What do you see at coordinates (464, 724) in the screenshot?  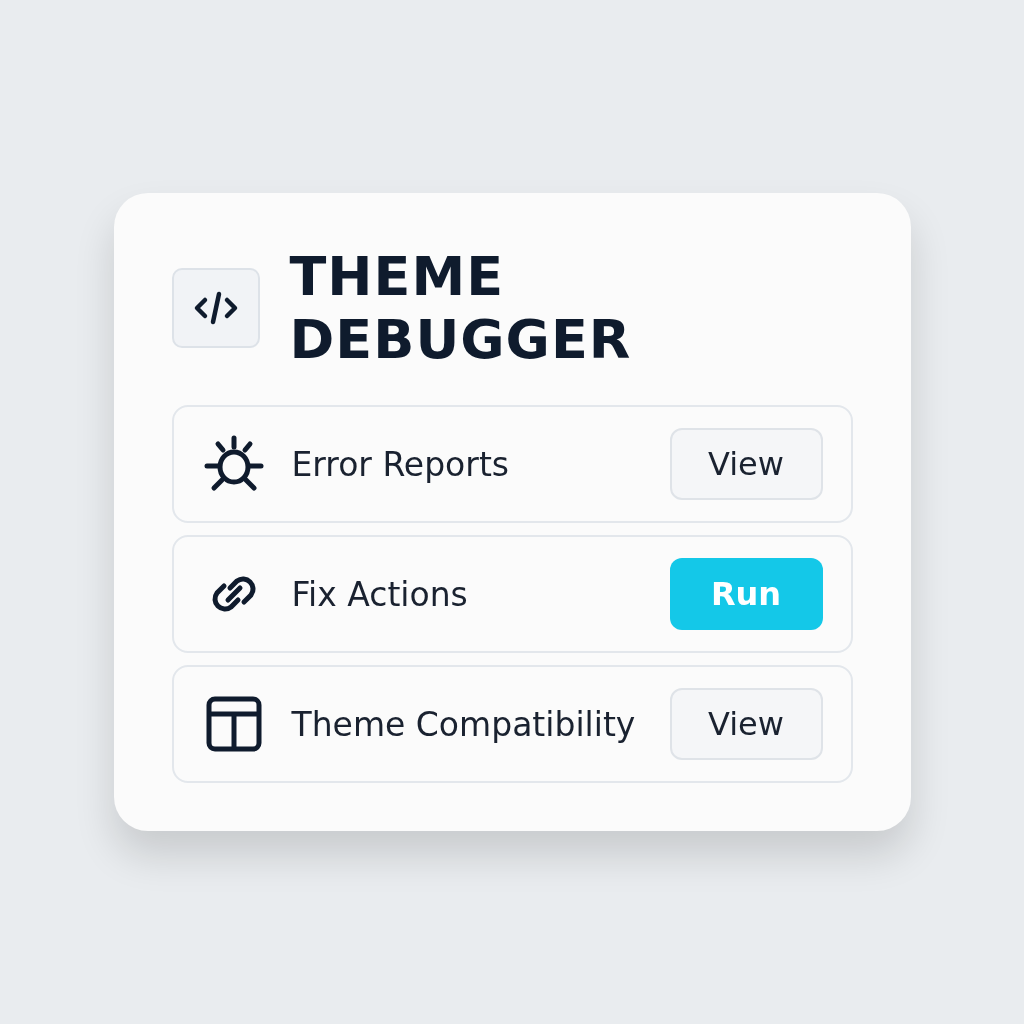 I see `row-label: Theme Compatibility` at bounding box center [464, 724].